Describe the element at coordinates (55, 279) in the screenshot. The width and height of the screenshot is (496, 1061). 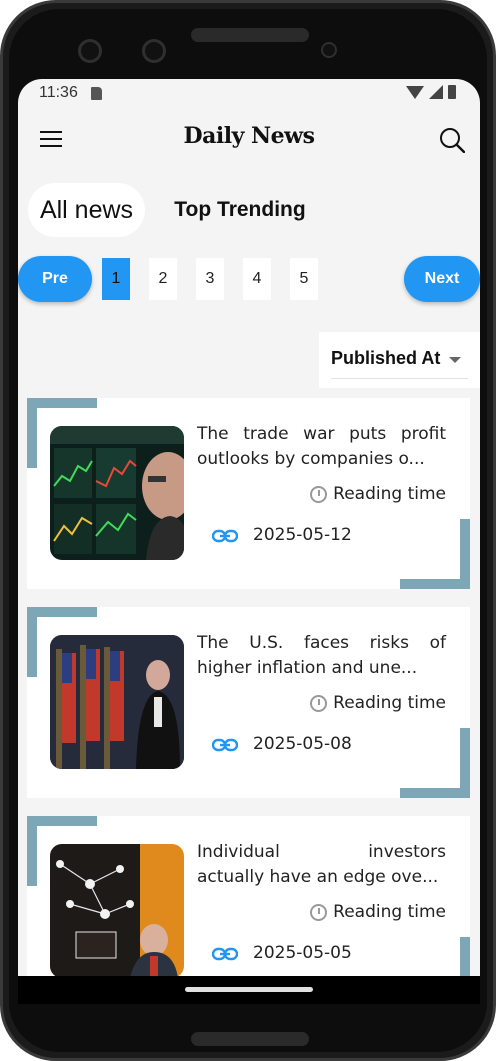
I see `previous-page-button: Pre` at that location.